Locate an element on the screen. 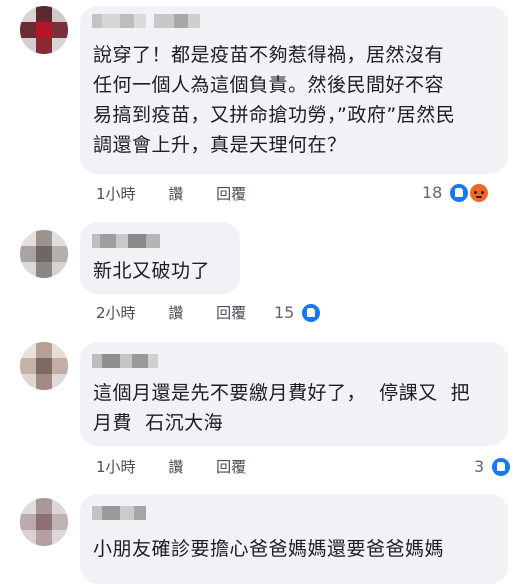  comment-actions: 2小時 讚 回覆 is located at coordinates (171, 313).